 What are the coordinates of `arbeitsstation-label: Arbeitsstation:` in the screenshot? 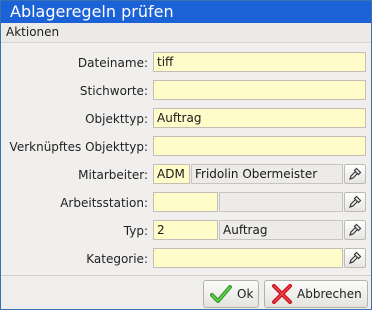 It's located at (104, 203).